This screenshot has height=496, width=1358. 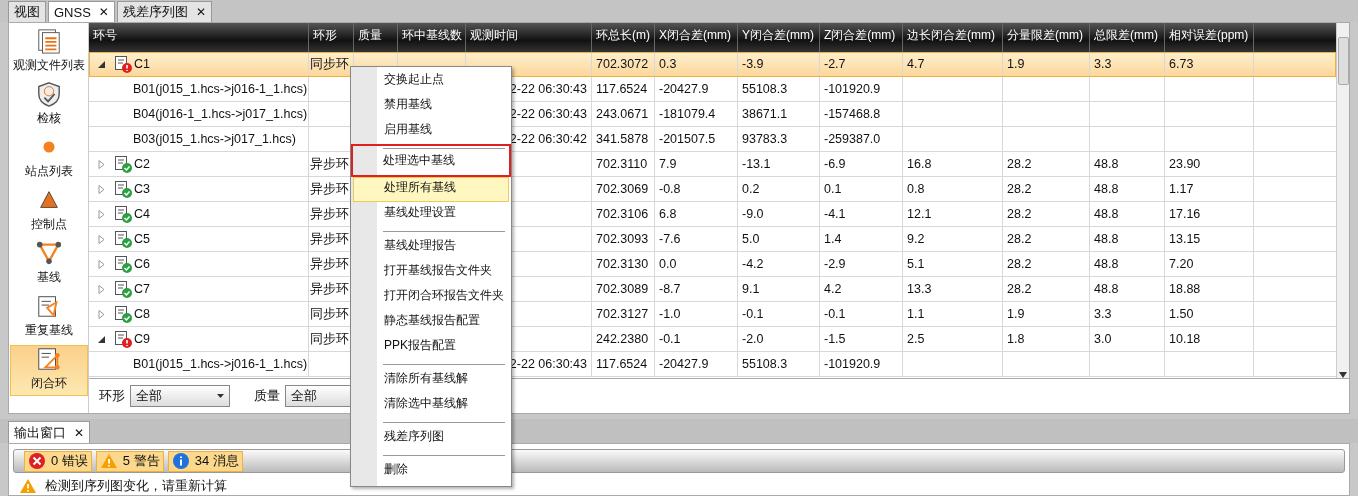 I want to click on menu-item: 处理所有基线, so click(x=431, y=189).